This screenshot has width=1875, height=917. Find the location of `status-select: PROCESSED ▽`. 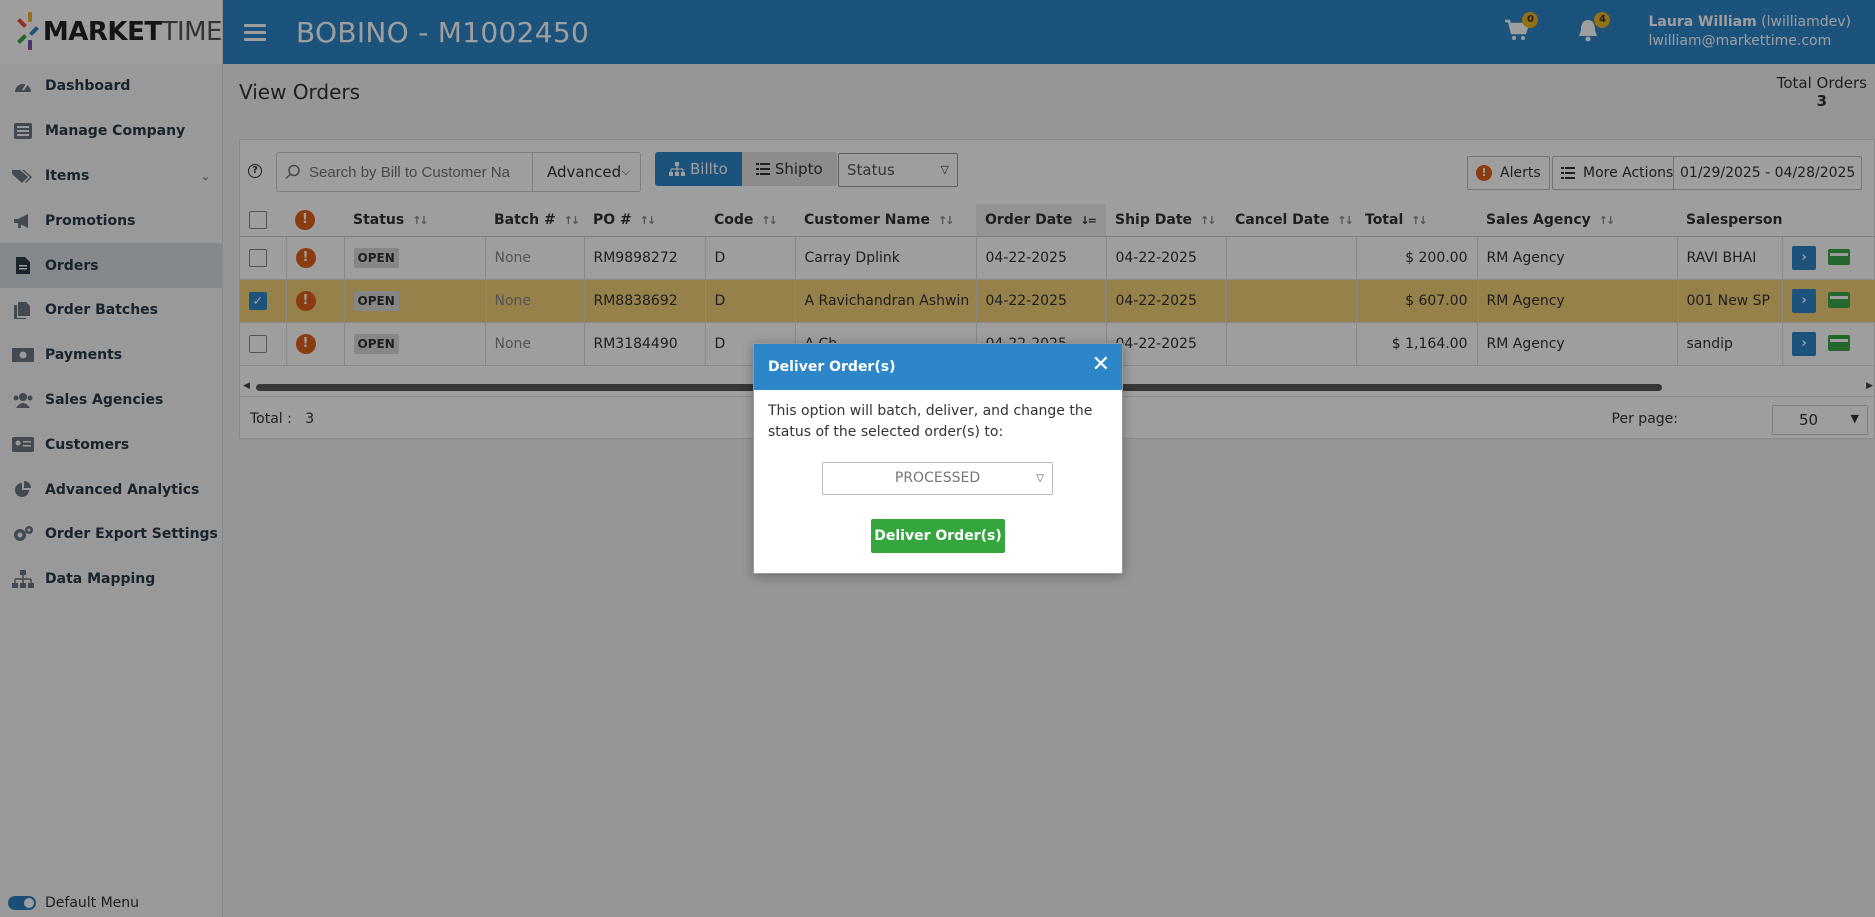

status-select: PROCESSED ▽ is located at coordinates (937, 478).